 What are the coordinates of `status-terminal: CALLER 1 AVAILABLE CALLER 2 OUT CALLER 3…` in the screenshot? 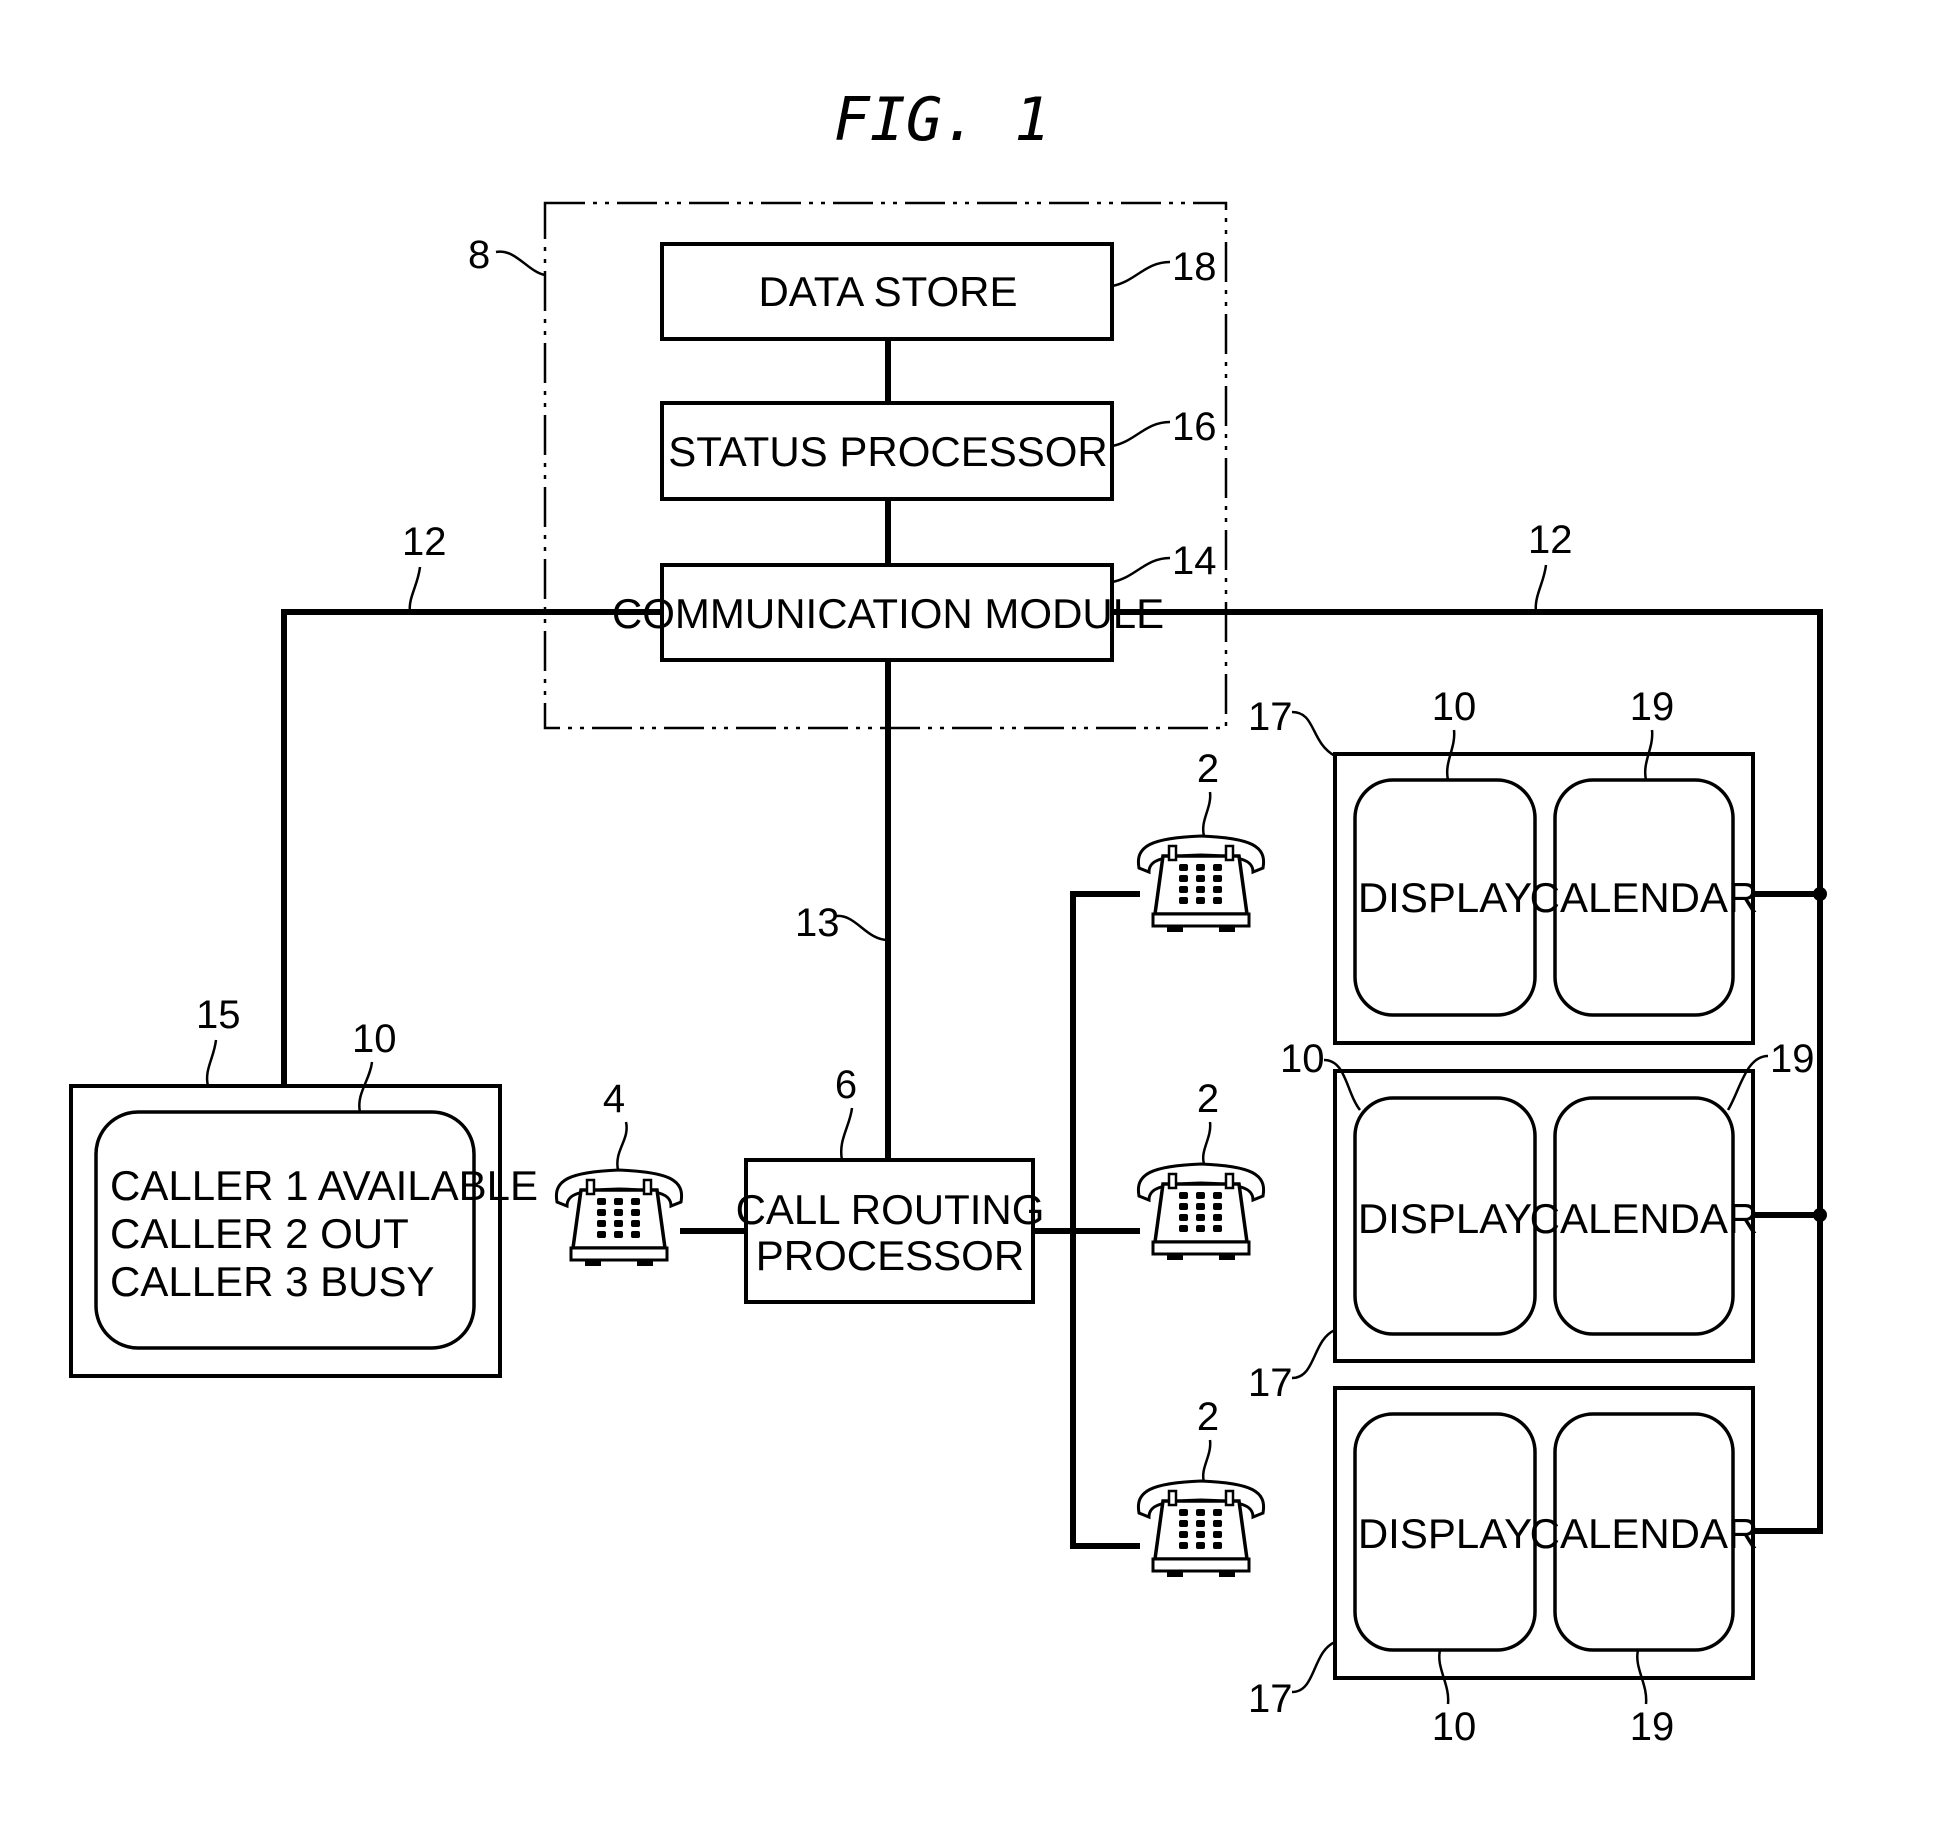 It's located at (303, 1231).